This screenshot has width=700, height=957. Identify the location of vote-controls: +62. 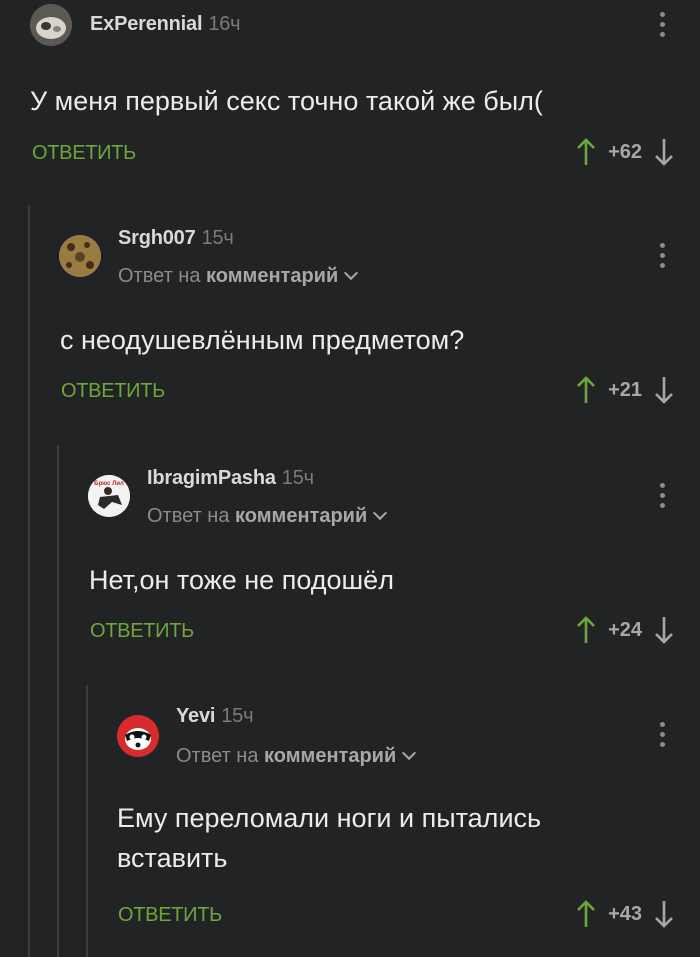
(625, 152).